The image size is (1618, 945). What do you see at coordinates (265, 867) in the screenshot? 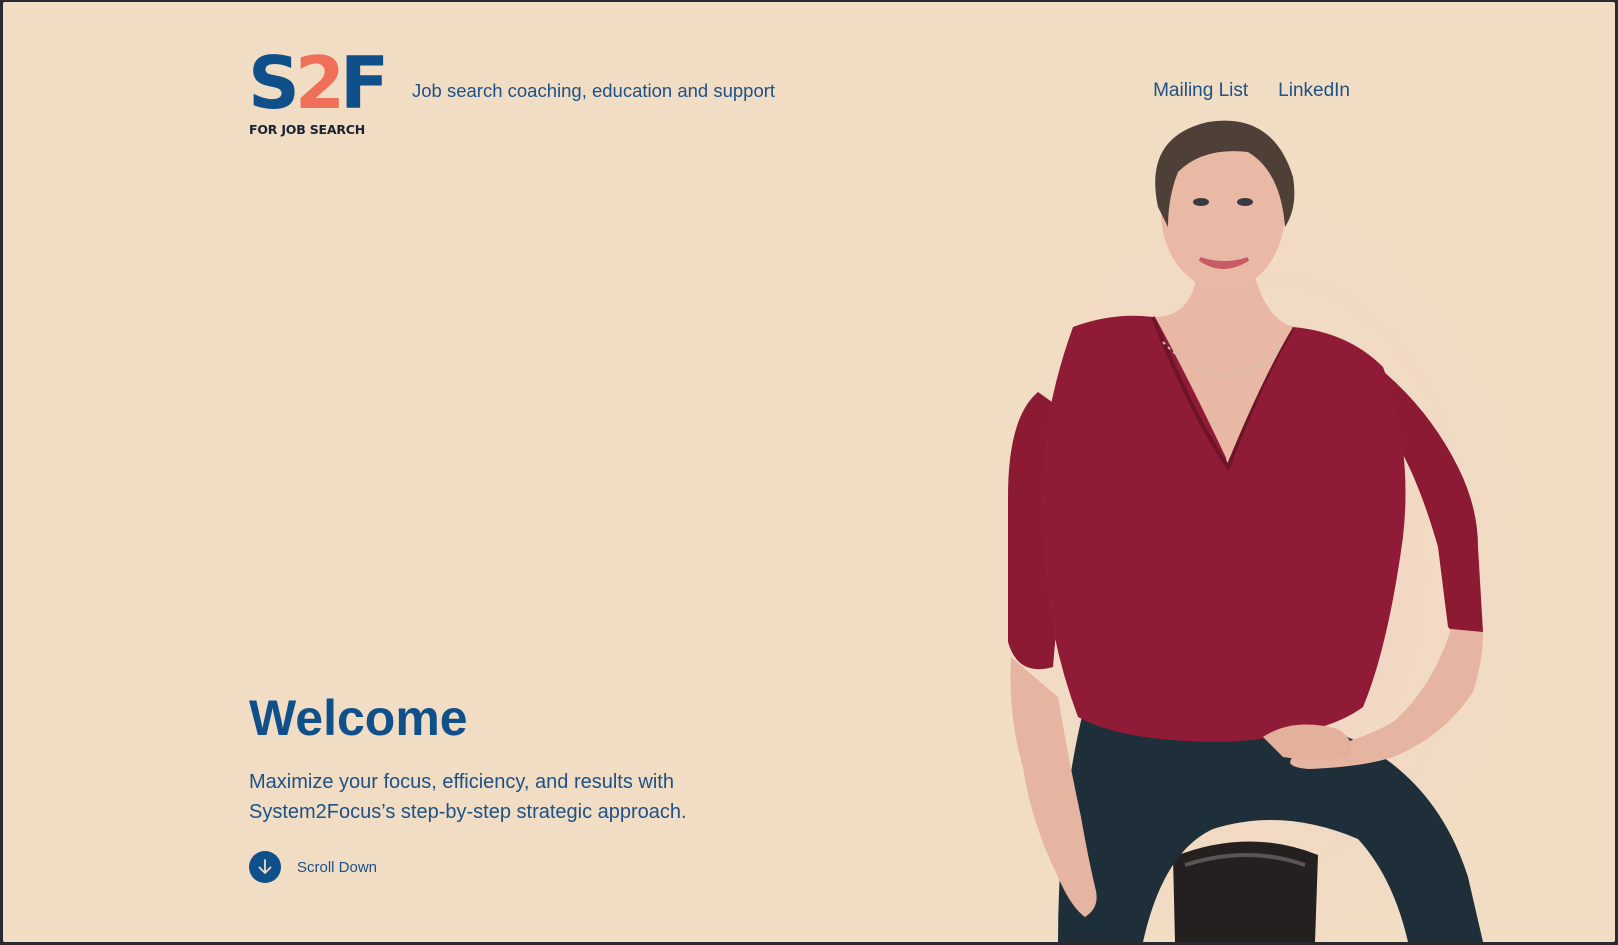
I see `arrow-down-icon` at bounding box center [265, 867].